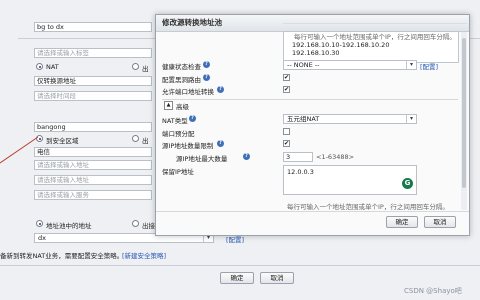 The width and height of the screenshot is (480, 300). Describe the element at coordinates (429, 66) in the screenshot. I see `health-config-link: [配置]` at that location.